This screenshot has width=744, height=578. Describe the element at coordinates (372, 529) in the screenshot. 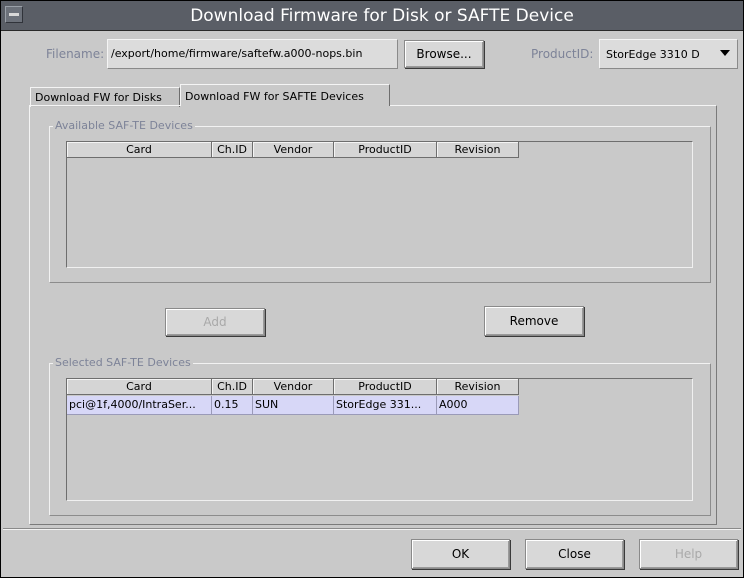

I see `footer-divider` at that location.